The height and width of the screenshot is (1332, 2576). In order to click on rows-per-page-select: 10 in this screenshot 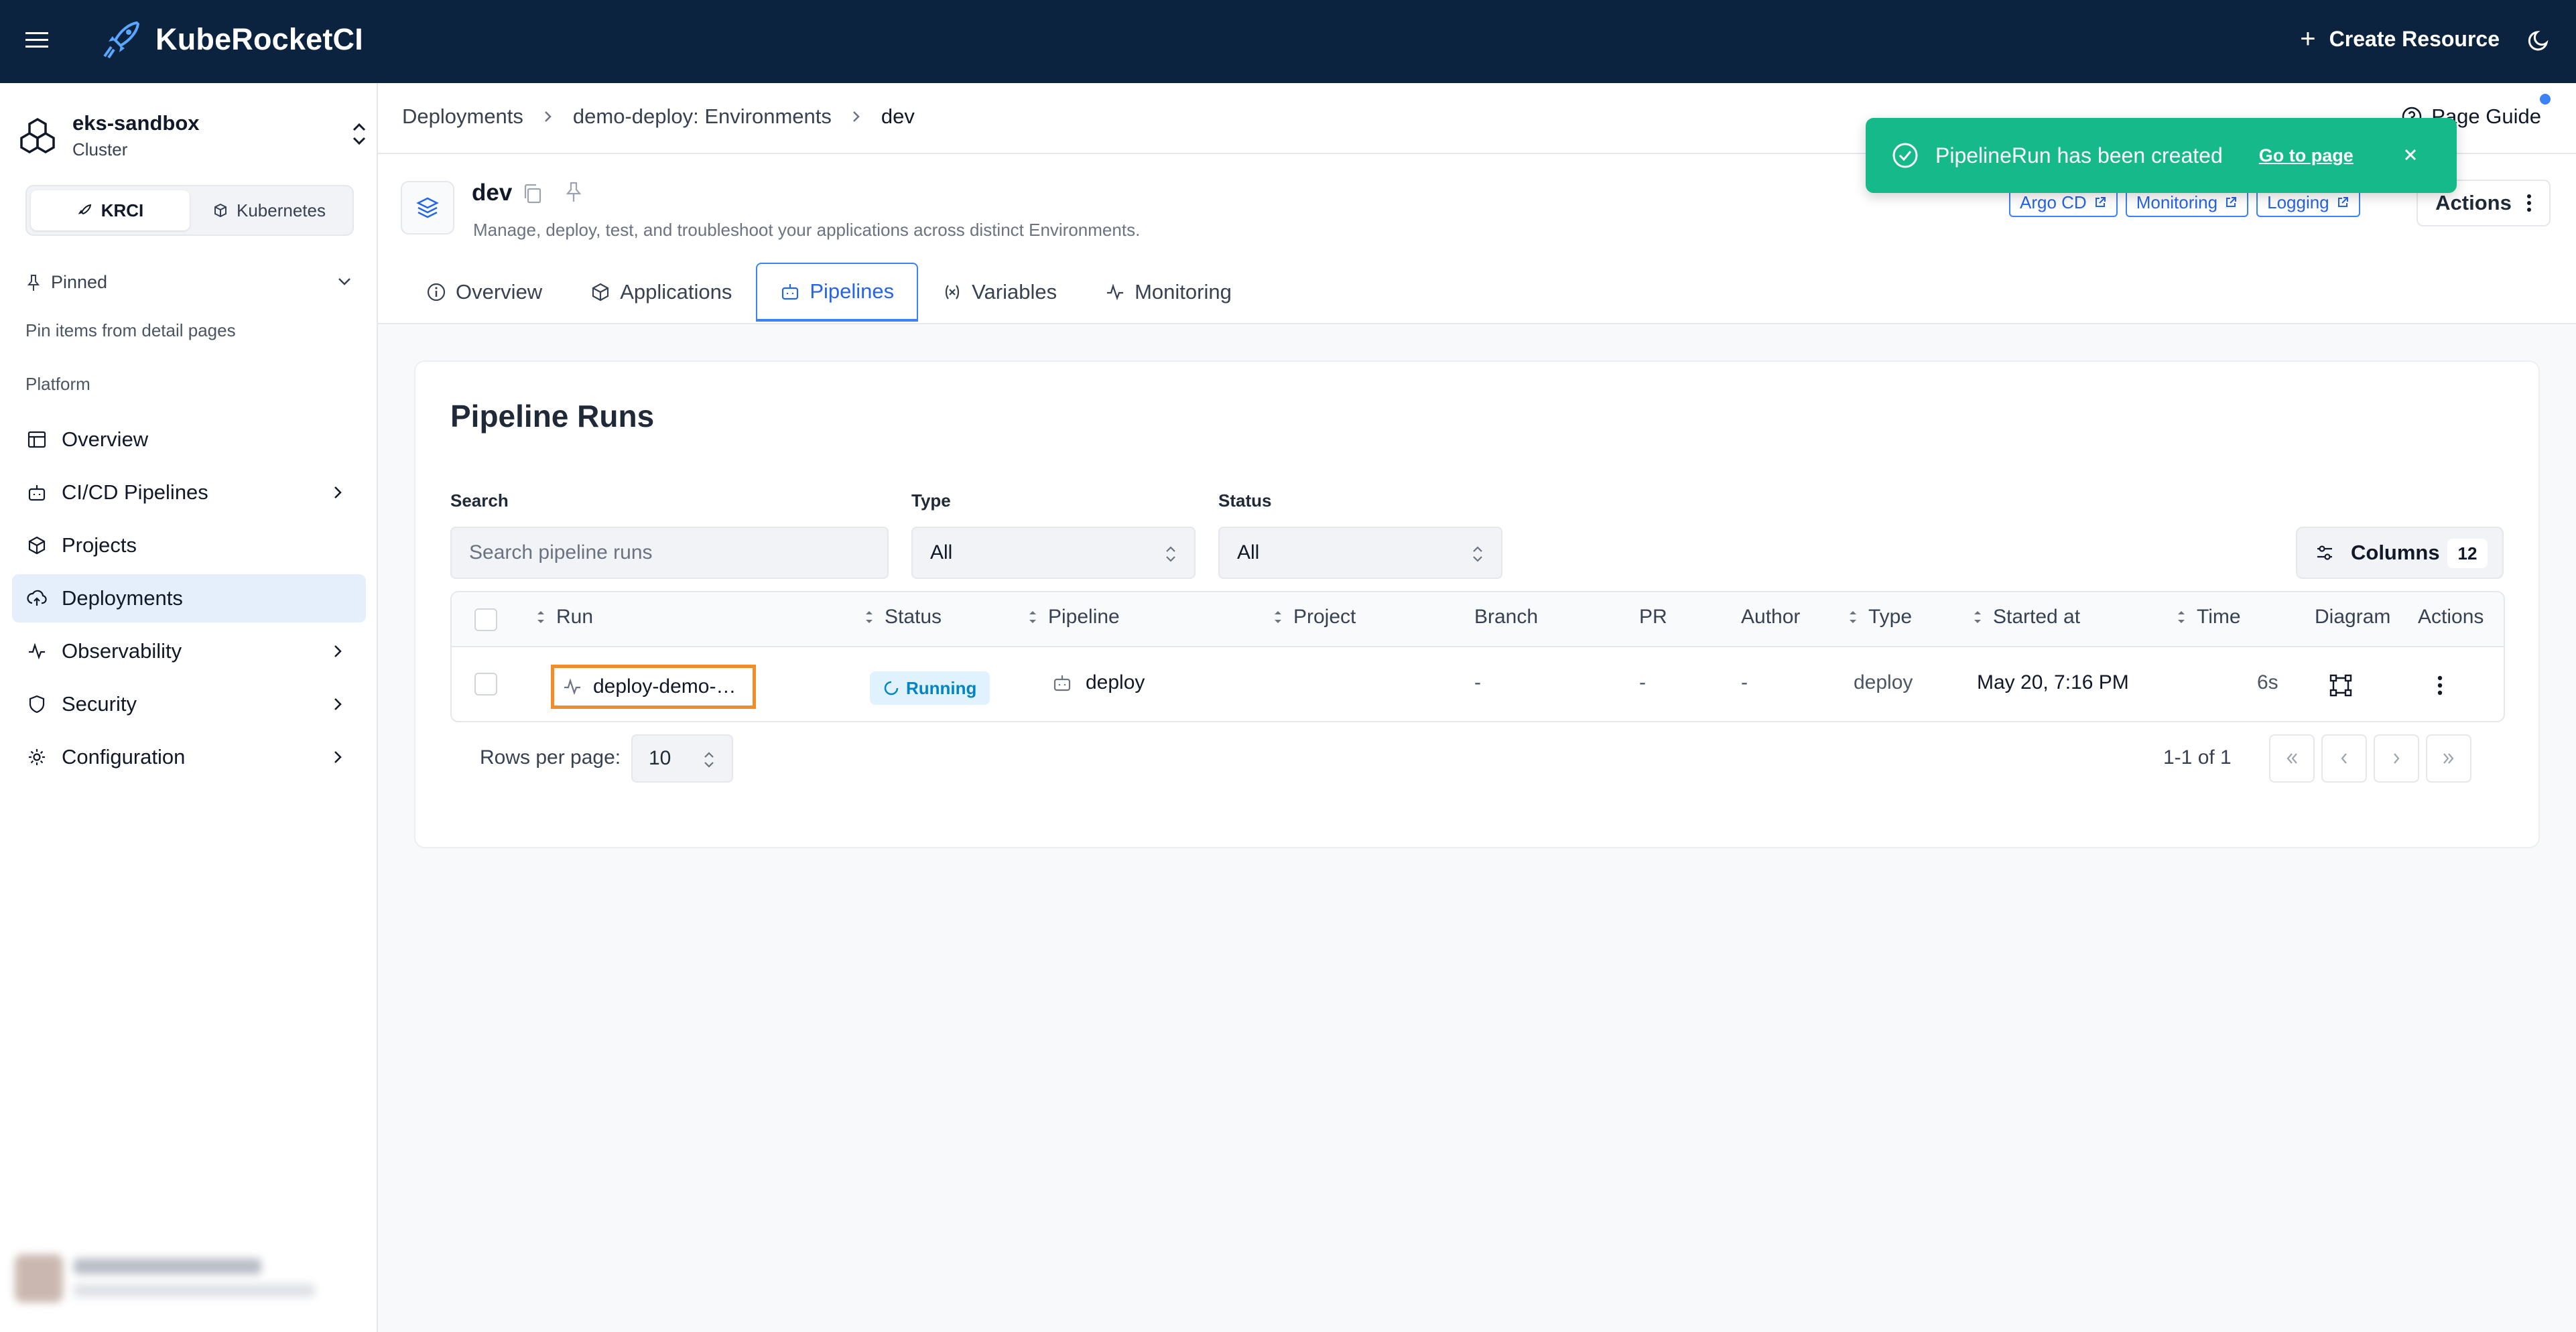, I will do `click(682, 758)`.